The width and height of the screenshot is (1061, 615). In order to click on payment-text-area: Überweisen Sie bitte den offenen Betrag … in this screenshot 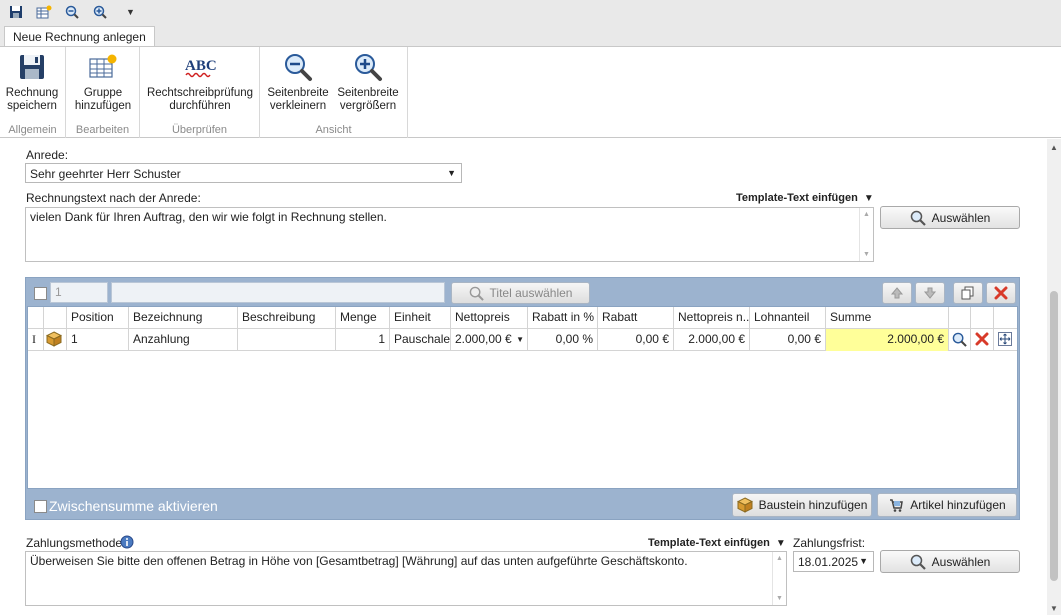, I will do `click(406, 578)`.